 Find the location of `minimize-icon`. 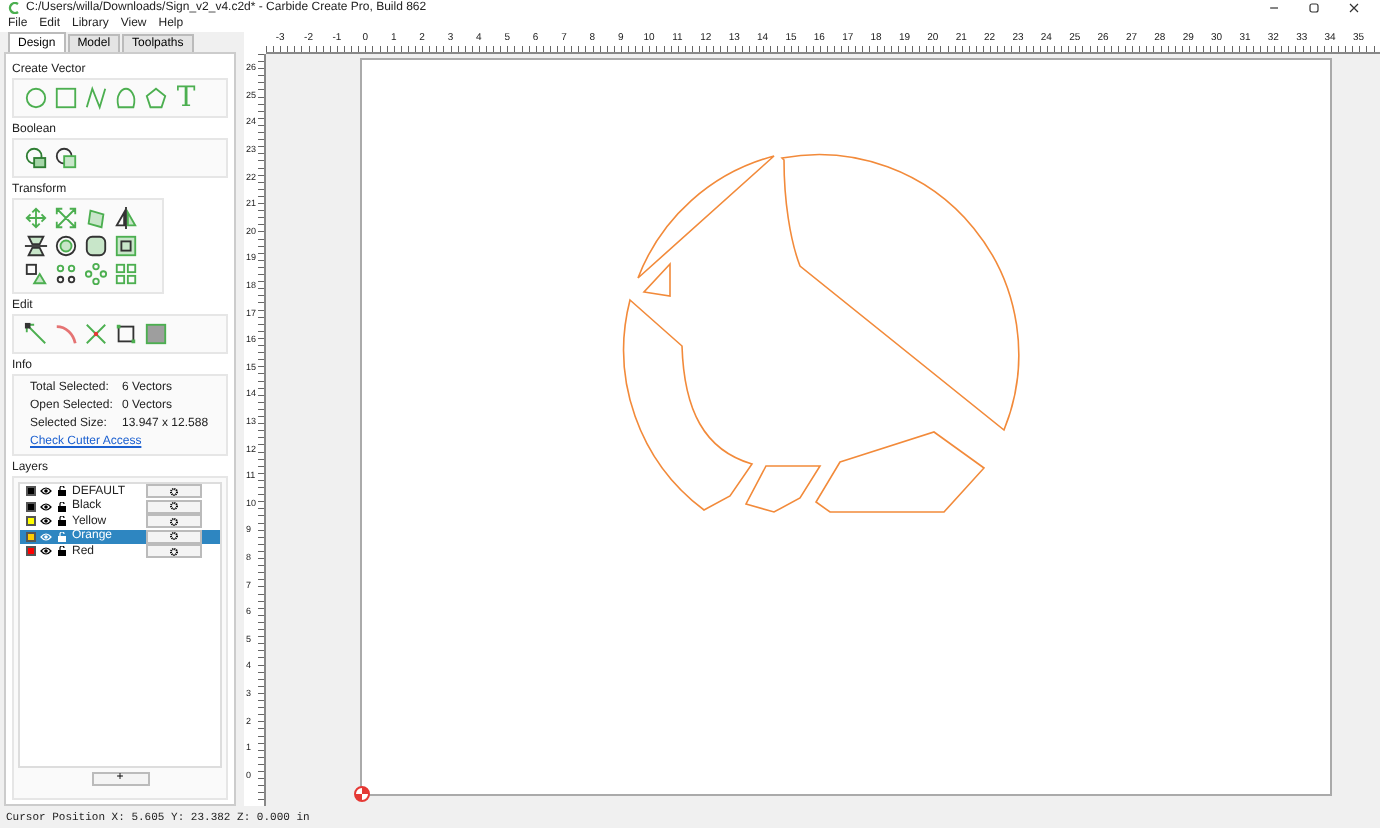

minimize-icon is located at coordinates (1274, 8).